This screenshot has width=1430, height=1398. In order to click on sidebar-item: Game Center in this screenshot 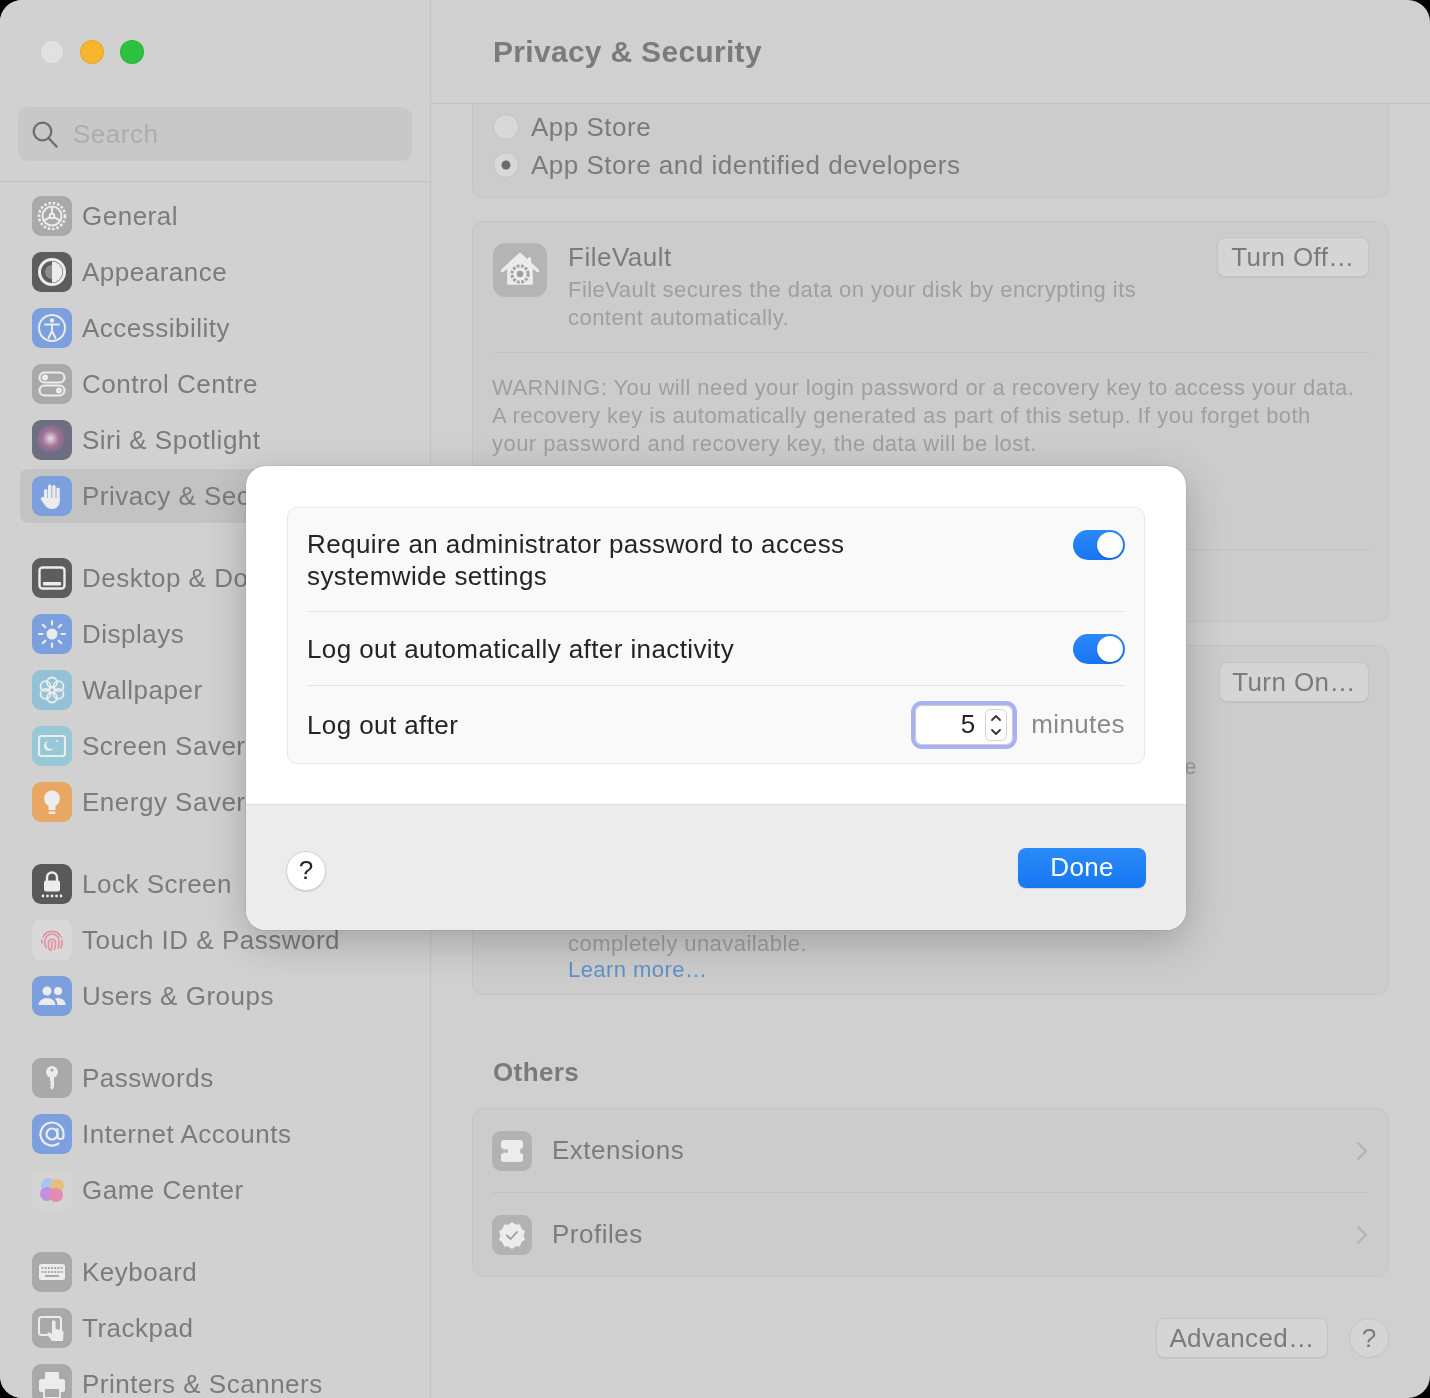, I will do `click(215, 1190)`.